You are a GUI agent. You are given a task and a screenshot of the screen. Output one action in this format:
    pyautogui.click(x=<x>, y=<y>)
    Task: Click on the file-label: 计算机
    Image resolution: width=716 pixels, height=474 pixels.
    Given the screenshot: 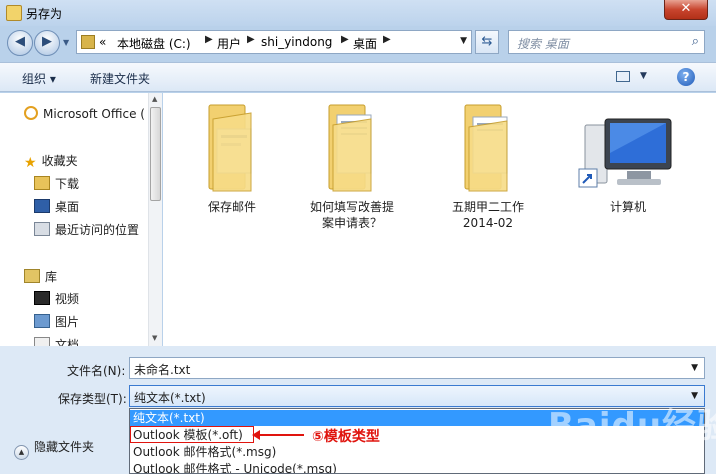 What is the action you would take?
    pyautogui.click(x=627, y=207)
    